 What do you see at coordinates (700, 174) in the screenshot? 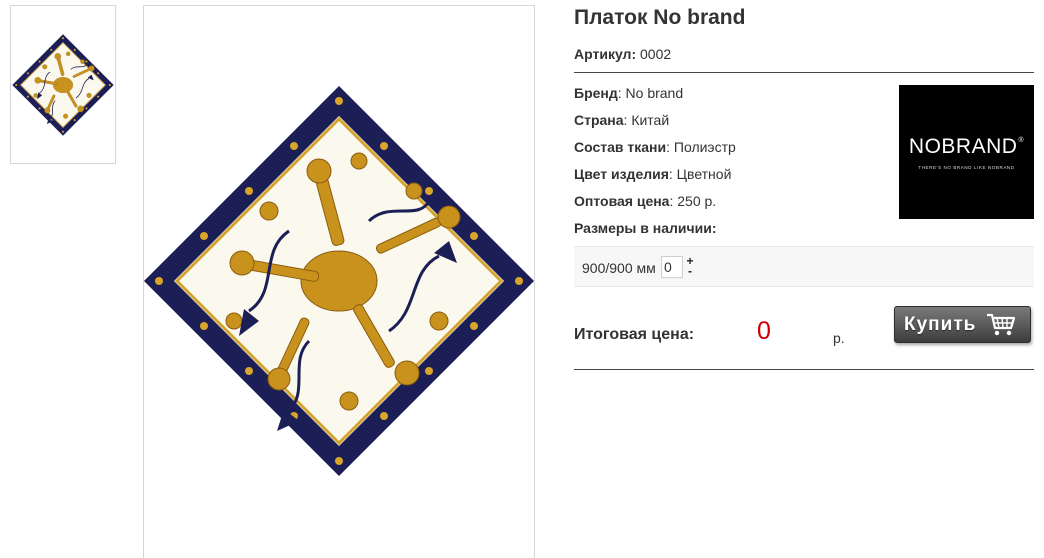
I see `attr-value: : Цветной` at bounding box center [700, 174].